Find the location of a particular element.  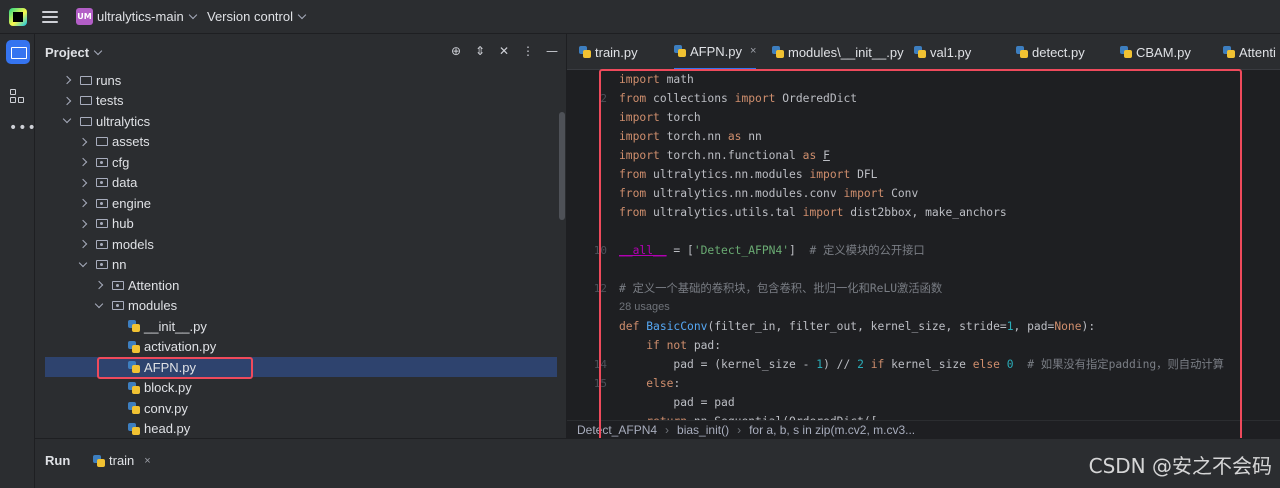

tree-item: modules is located at coordinates (301, 306).